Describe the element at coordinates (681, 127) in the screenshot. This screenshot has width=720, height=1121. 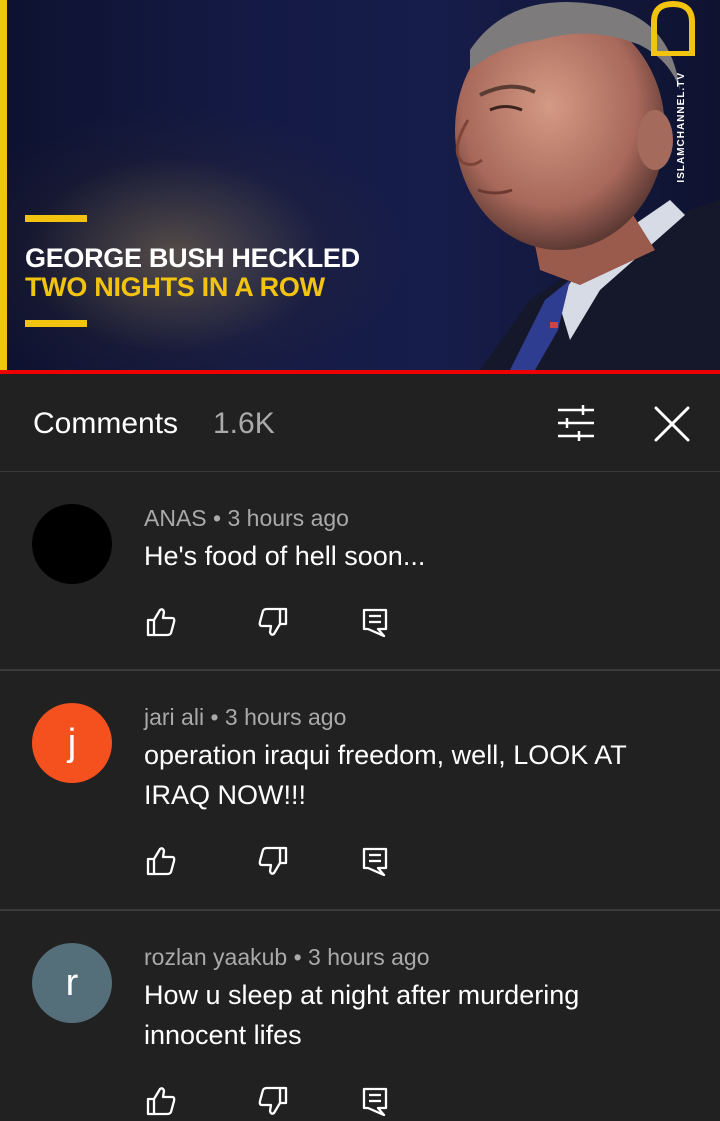
I see `channel-watermark: ISLAMCHANNEL.TV` at that location.